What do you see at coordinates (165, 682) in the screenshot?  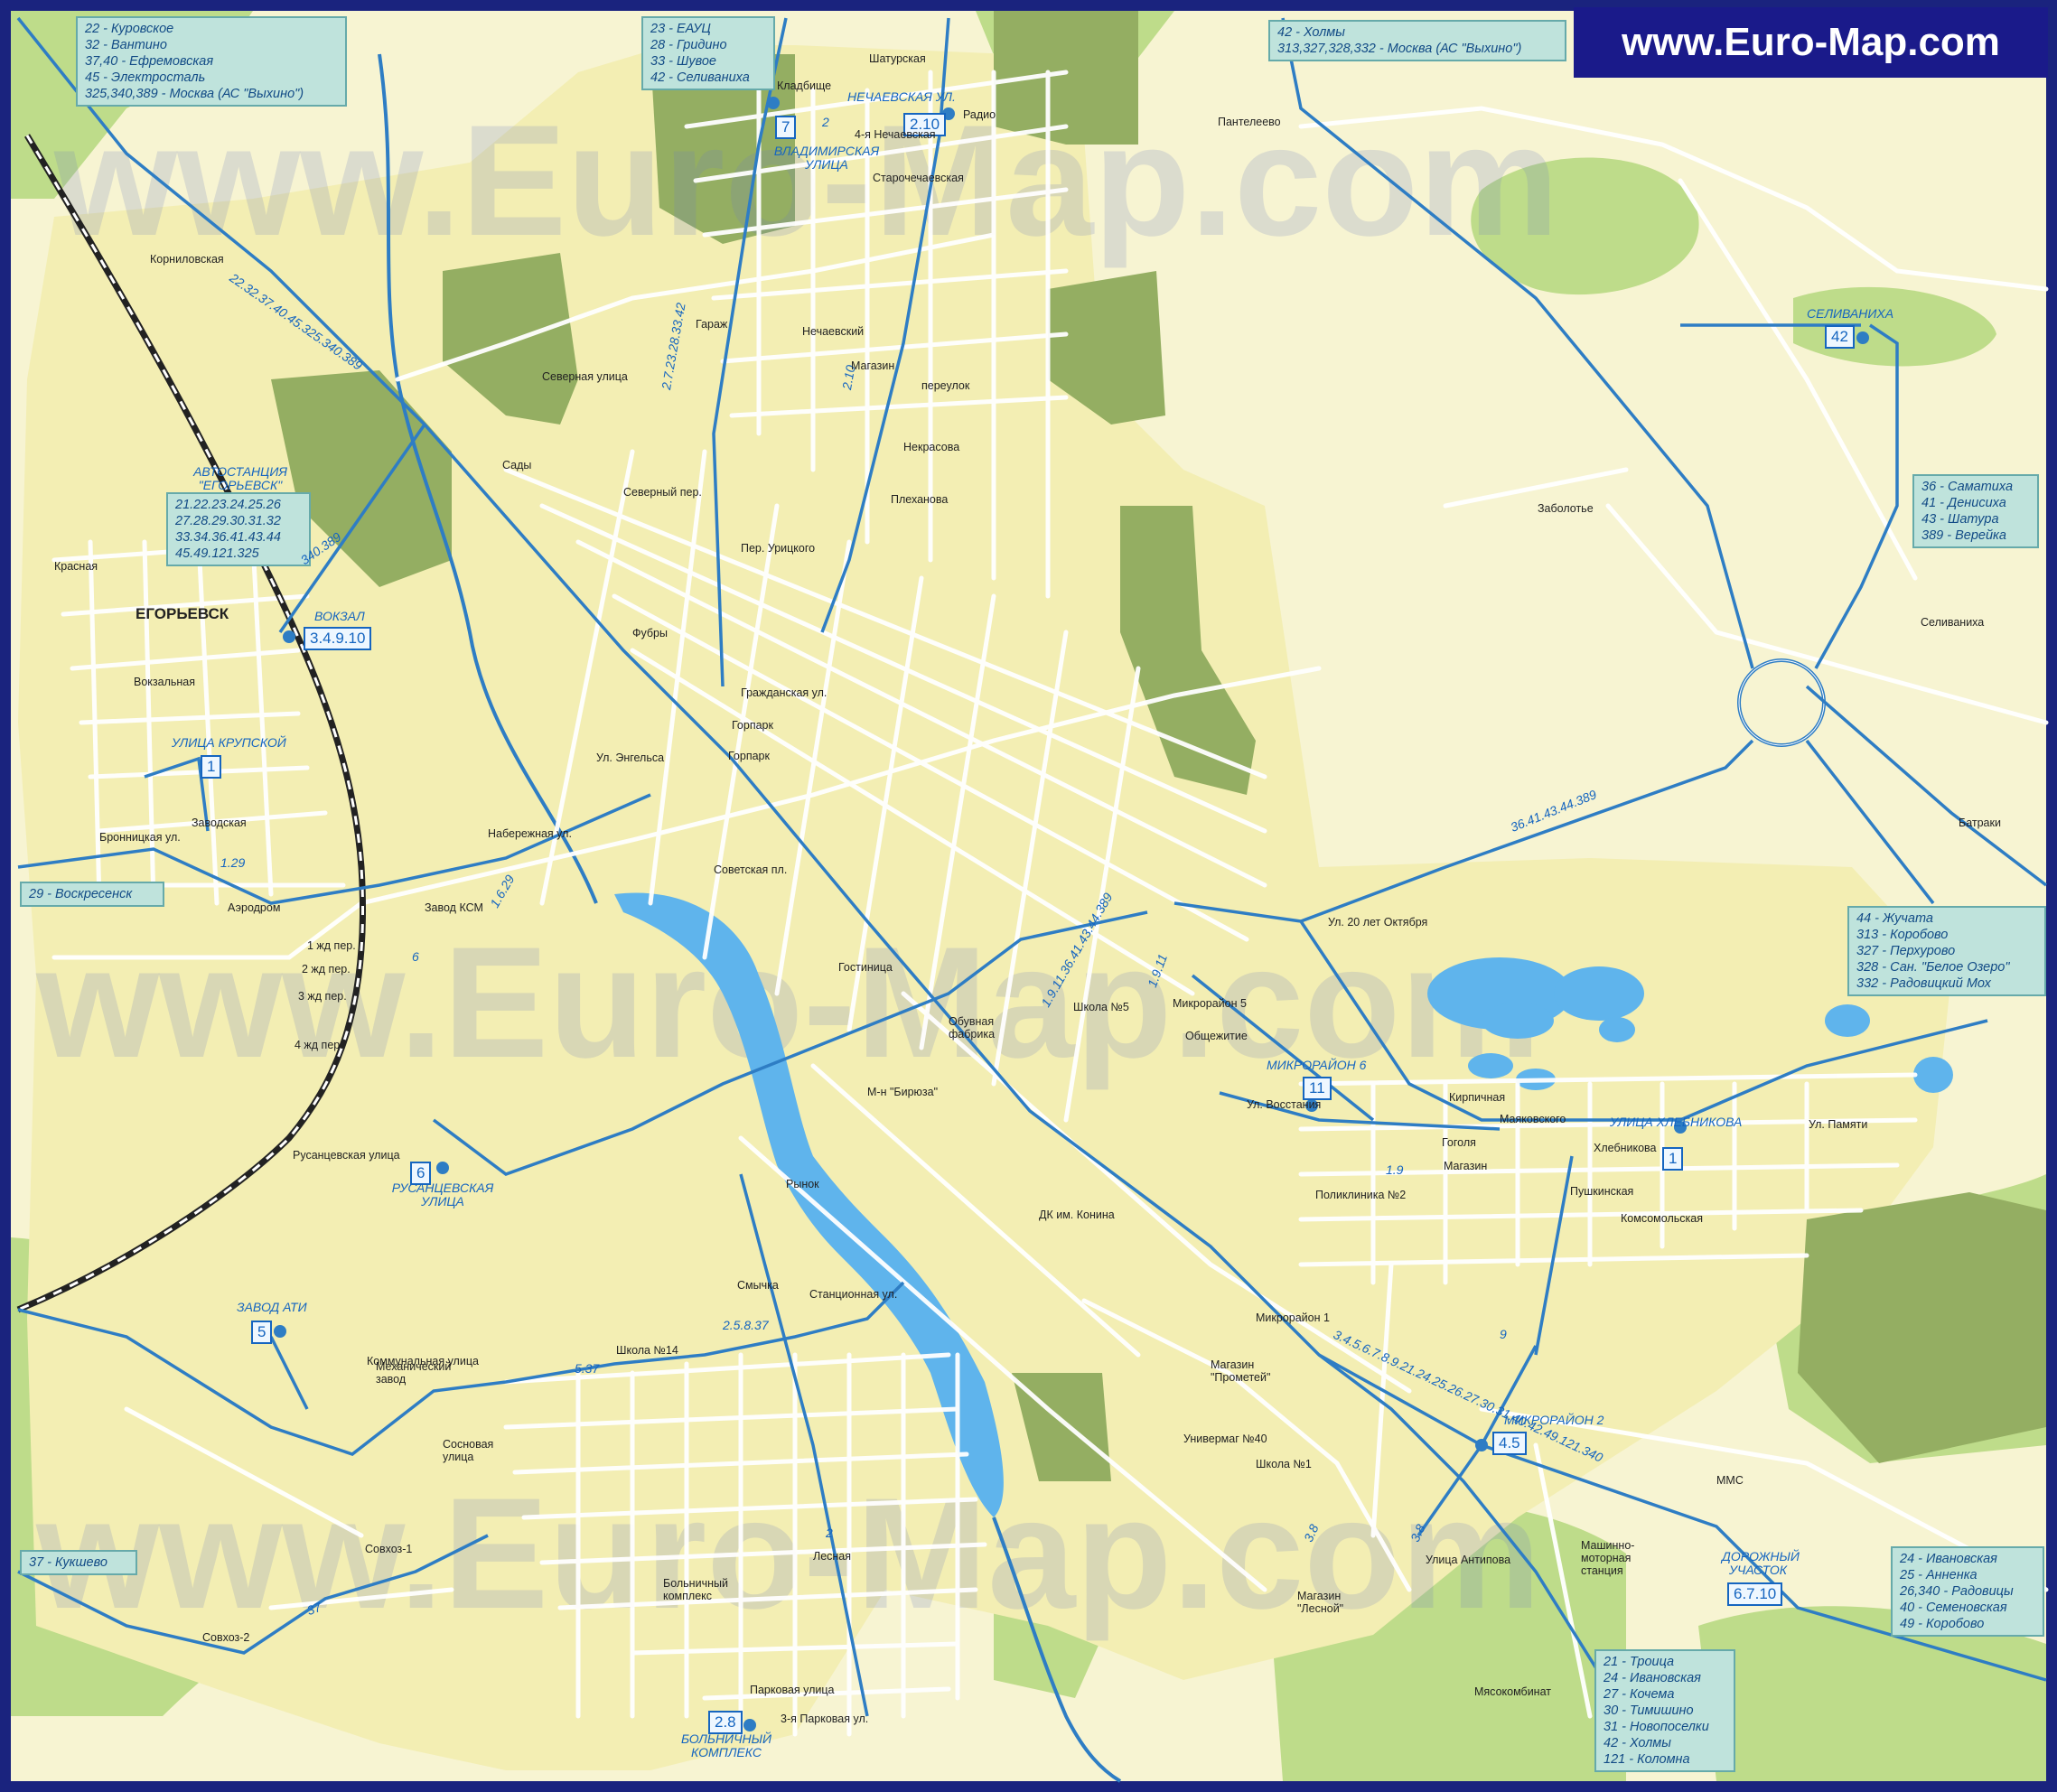 I see `street-label: Вокзальная` at bounding box center [165, 682].